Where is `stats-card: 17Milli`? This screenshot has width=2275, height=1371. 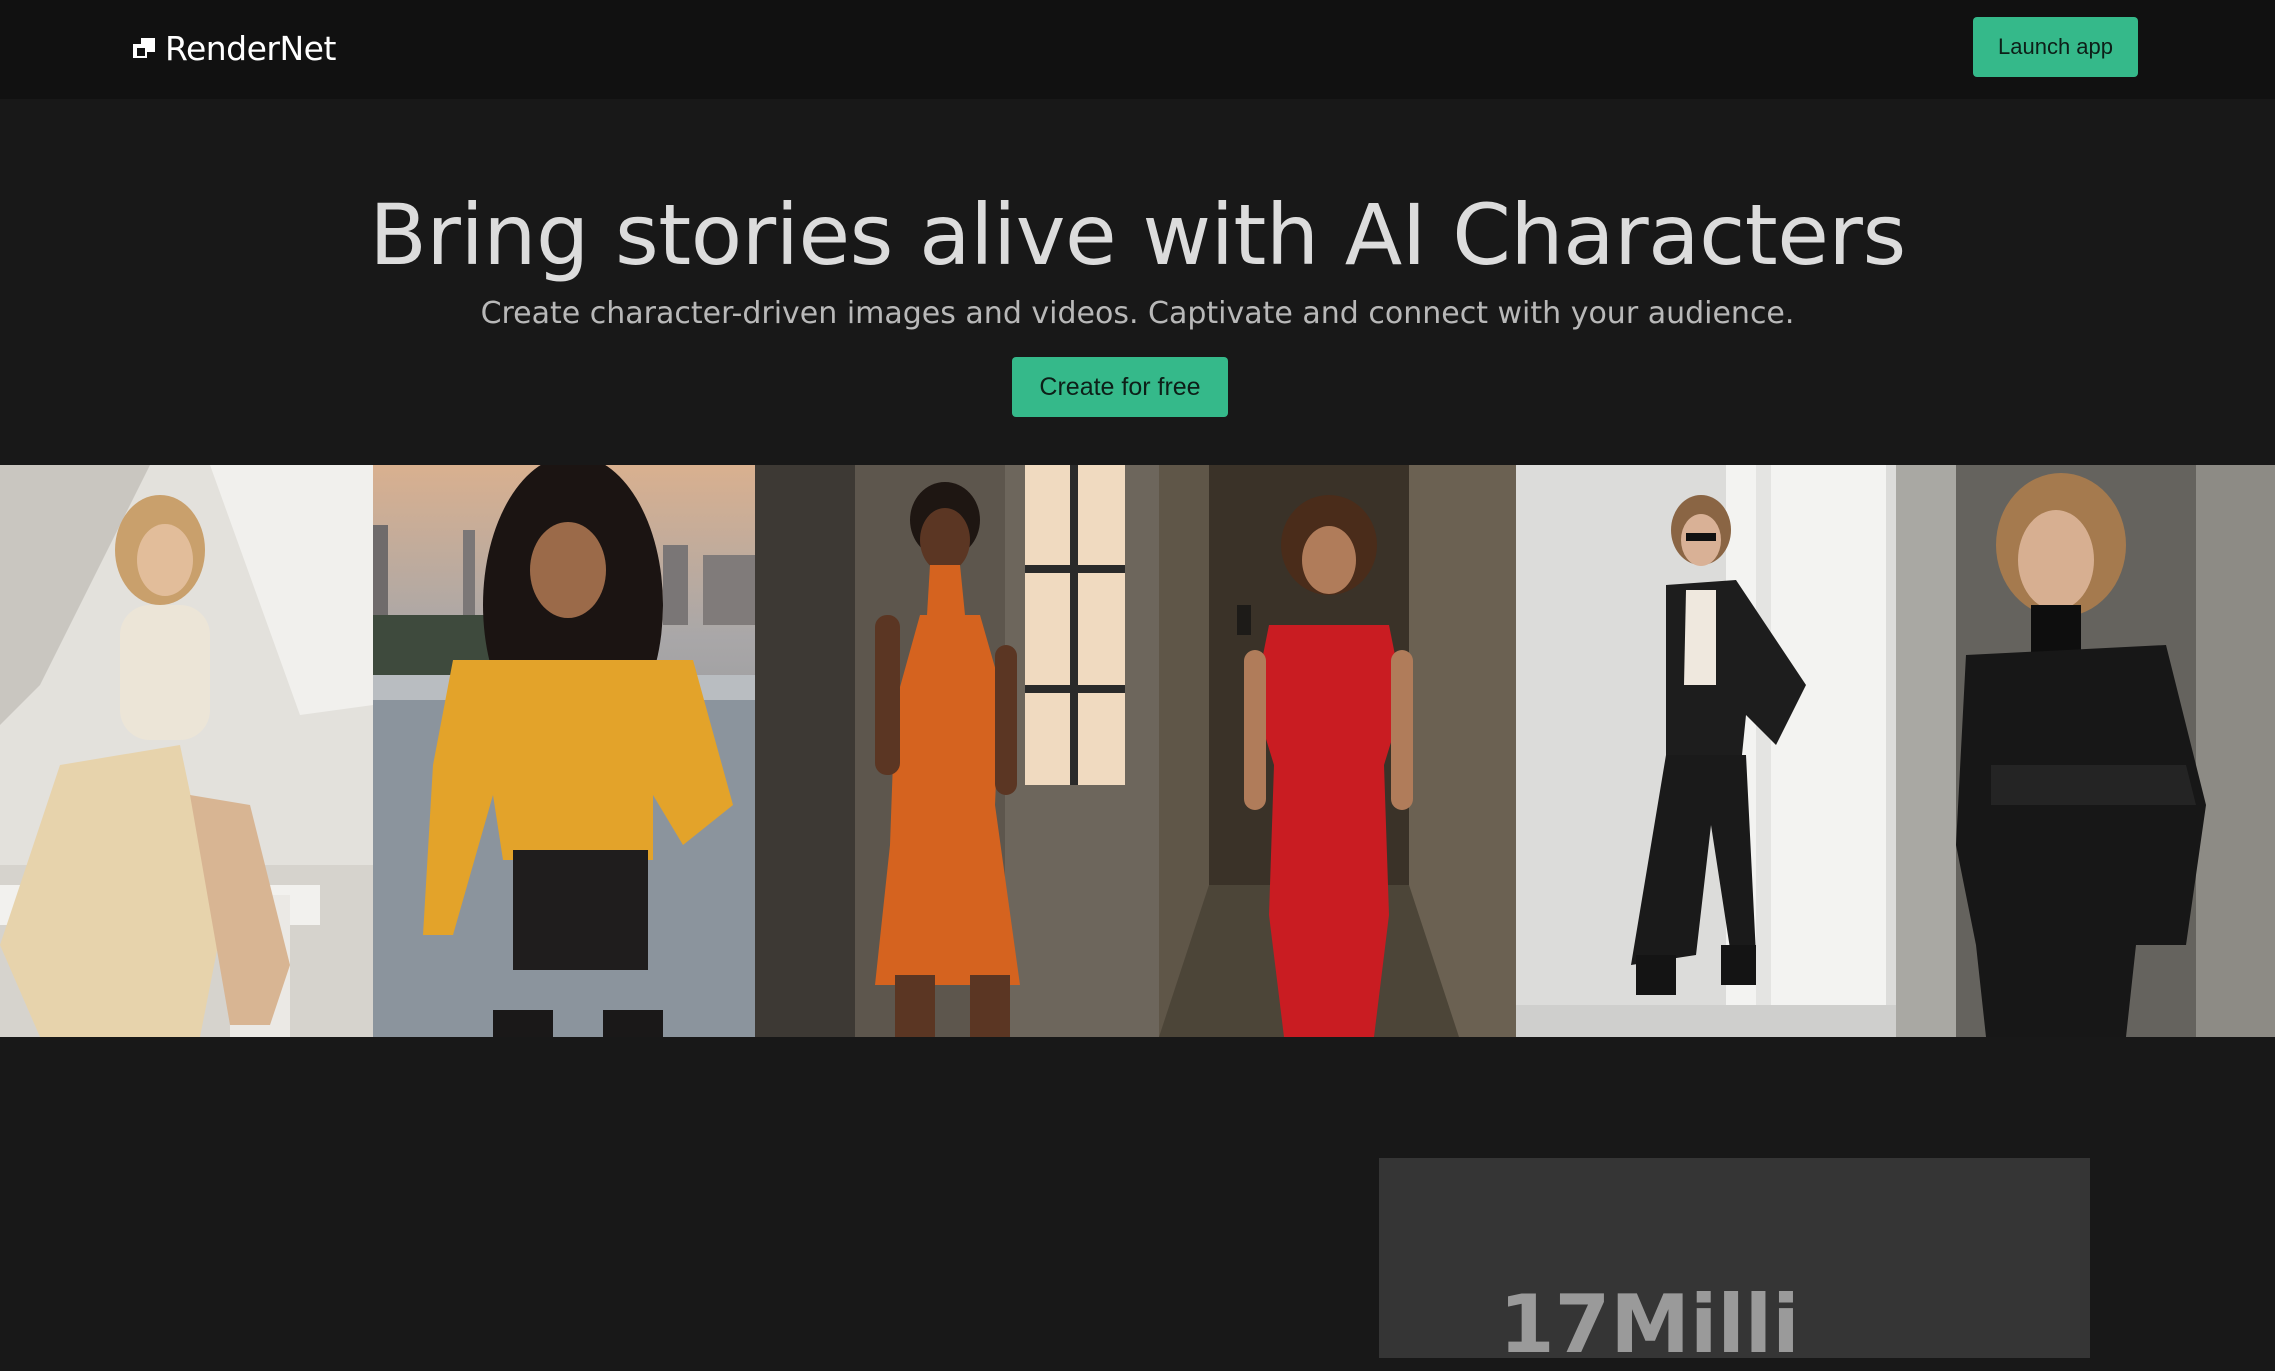
stats-card: 17Milli is located at coordinates (1734, 1264).